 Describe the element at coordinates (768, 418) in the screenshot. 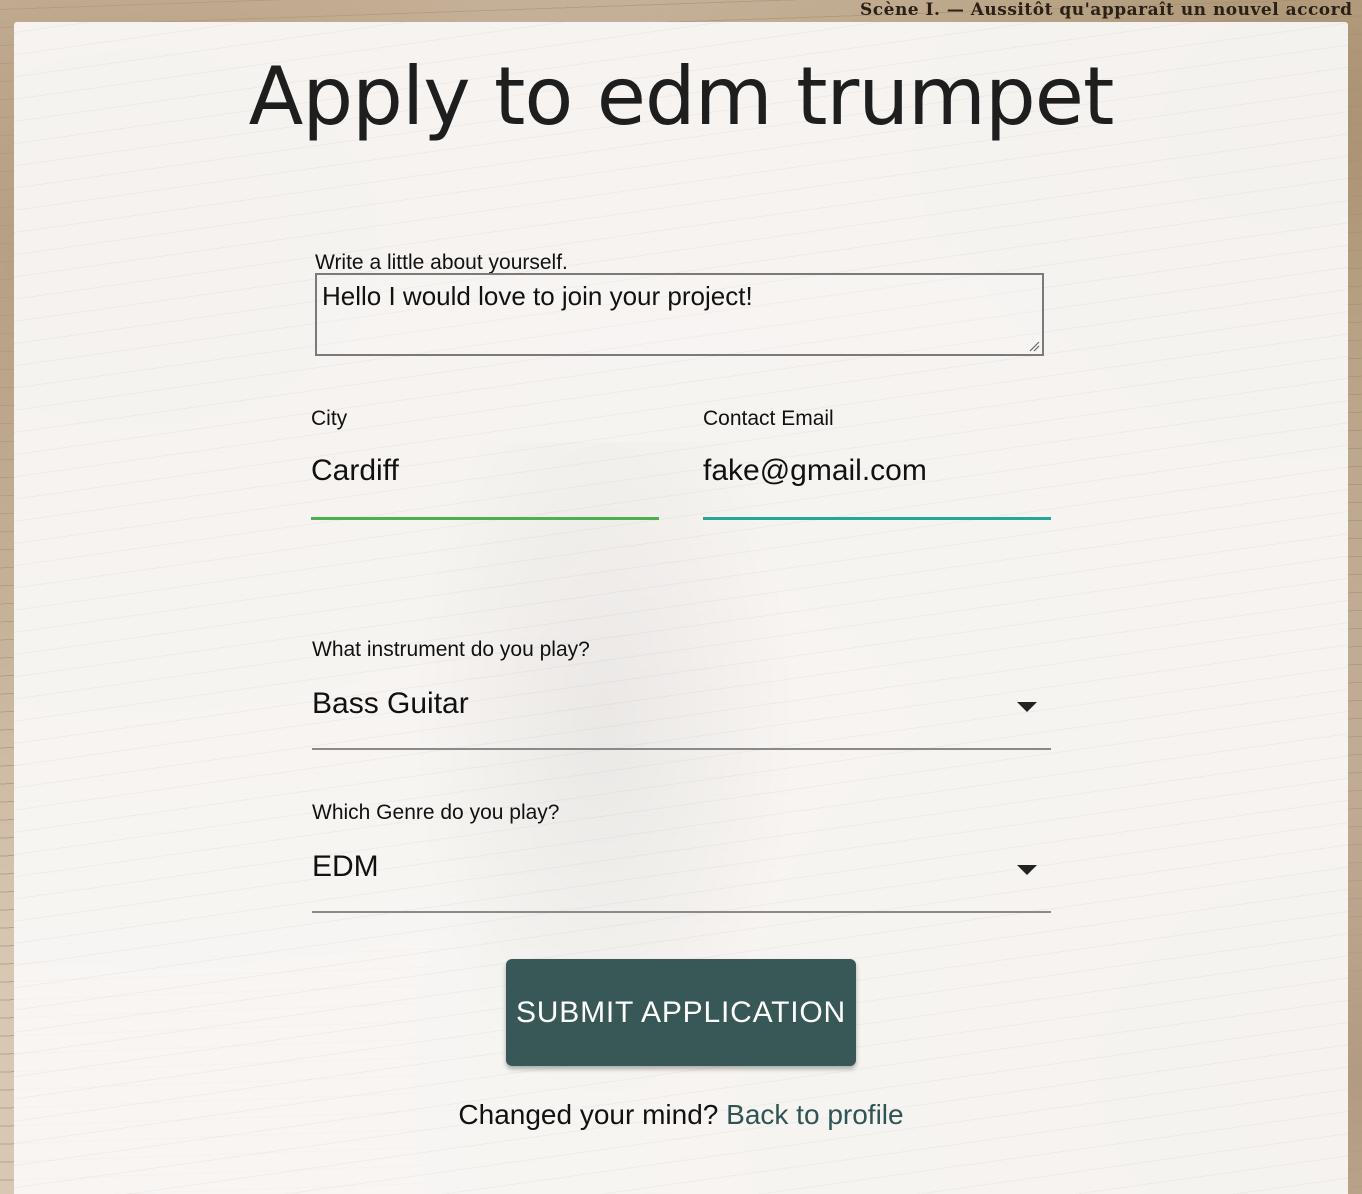

I see `email-label: Contact Email` at that location.